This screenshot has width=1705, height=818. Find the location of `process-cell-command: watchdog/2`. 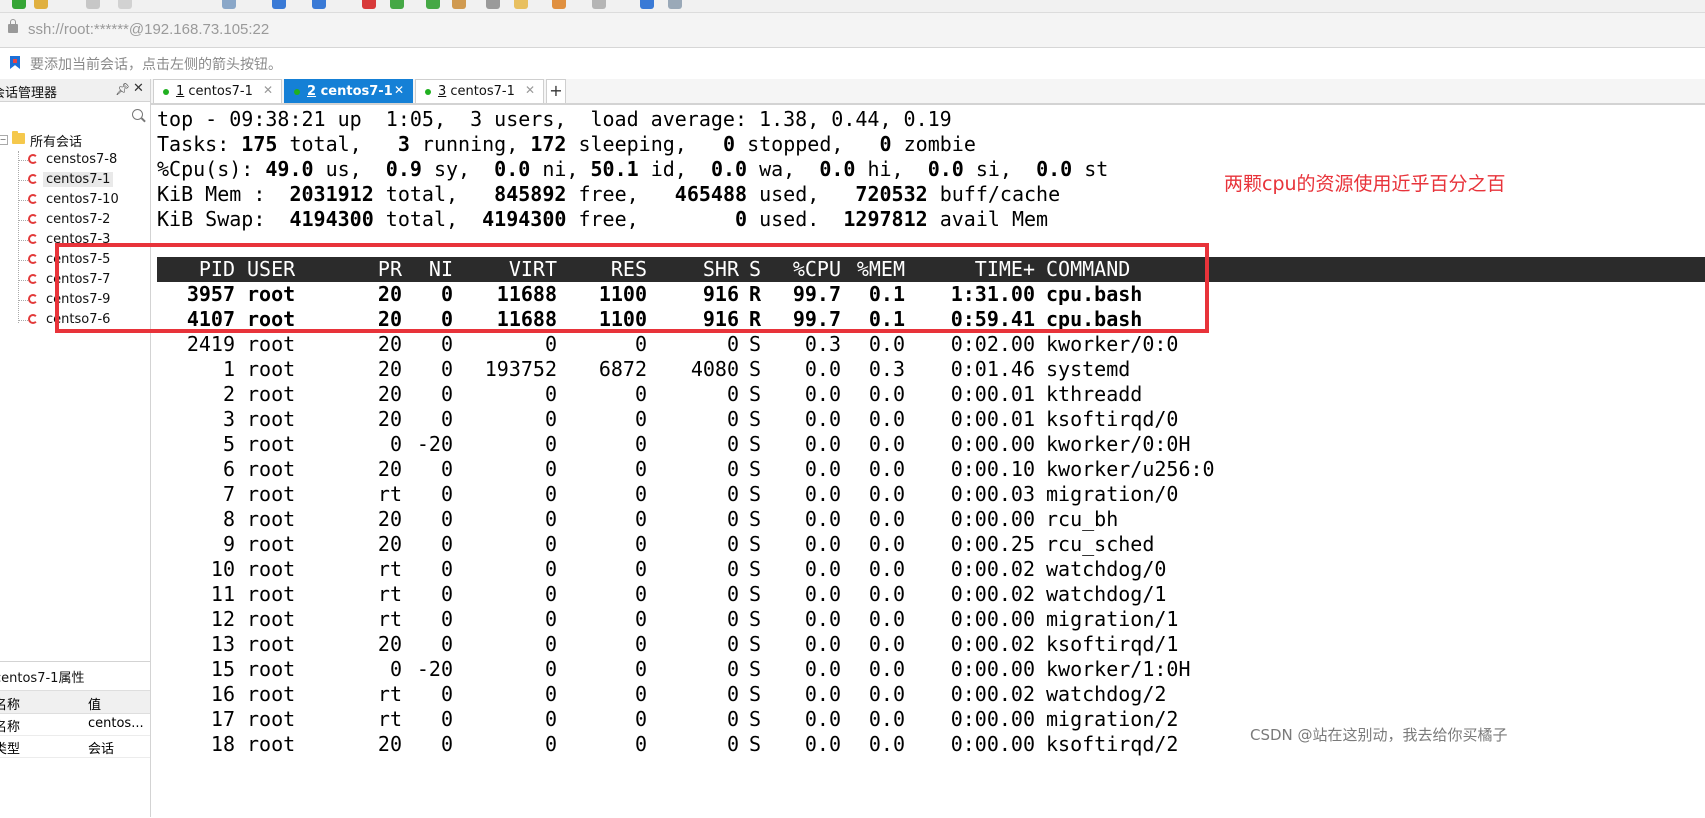

process-cell-command: watchdog/2 is located at coordinates (1106, 694).